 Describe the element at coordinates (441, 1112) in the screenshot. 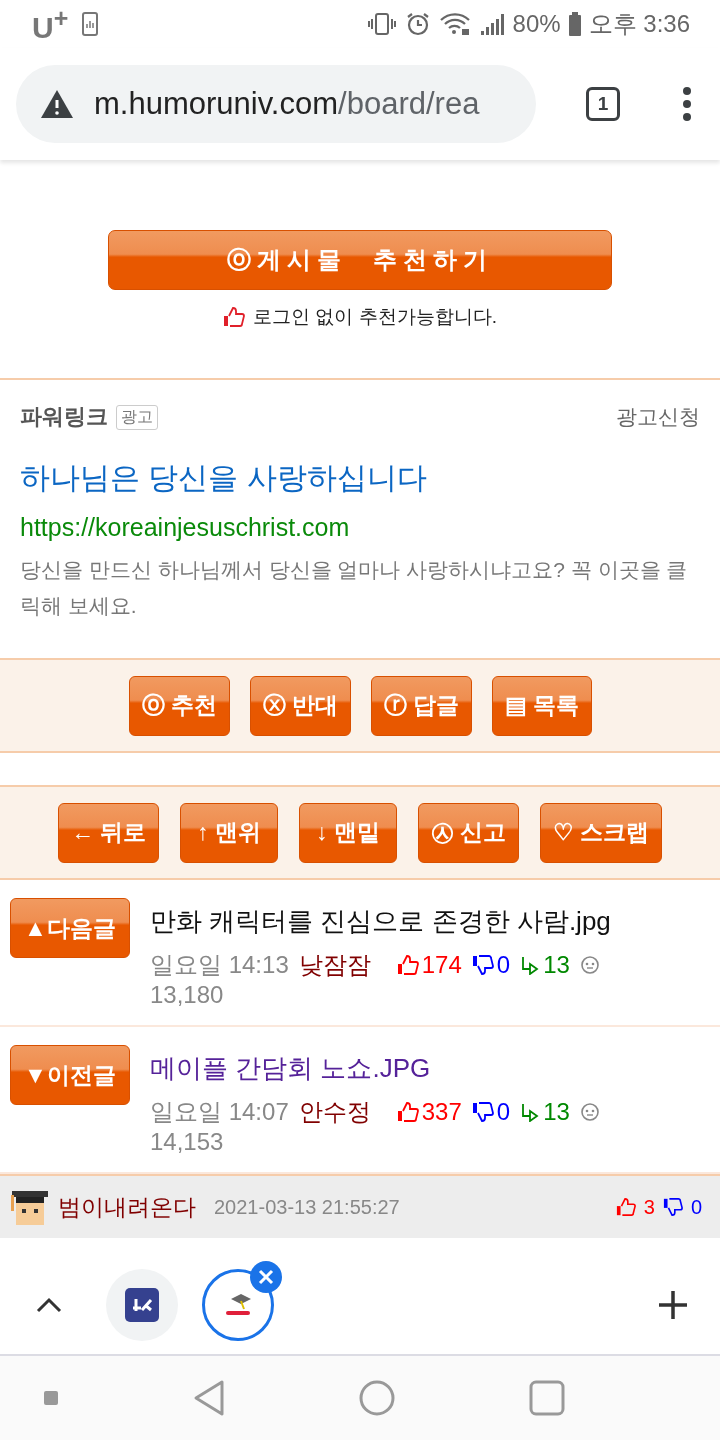

I see `up-count: 337` at that location.